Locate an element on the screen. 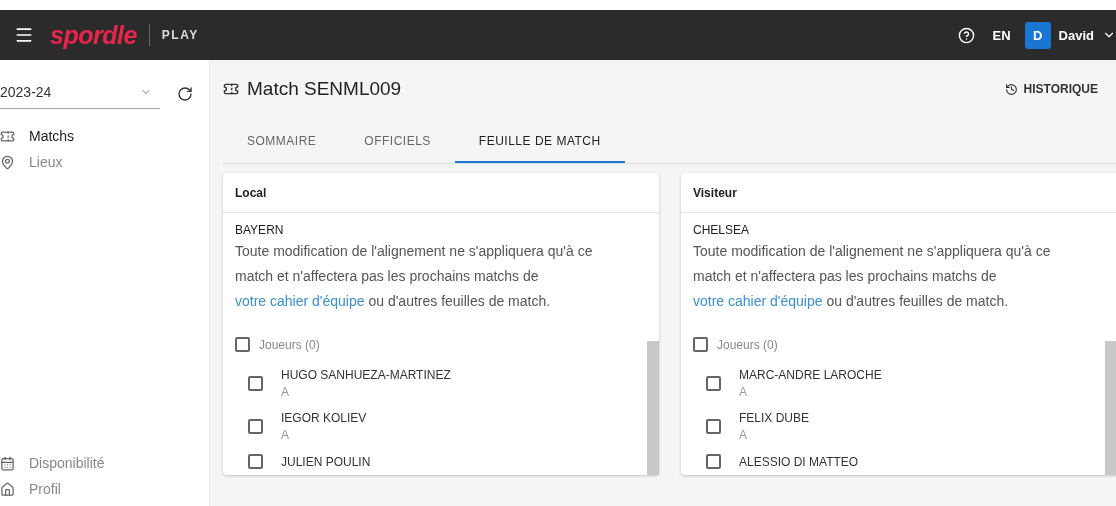 The height and width of the screenshot is (506, 1116). player-name: FELIX DUBE is located at coordinates (774, 418).